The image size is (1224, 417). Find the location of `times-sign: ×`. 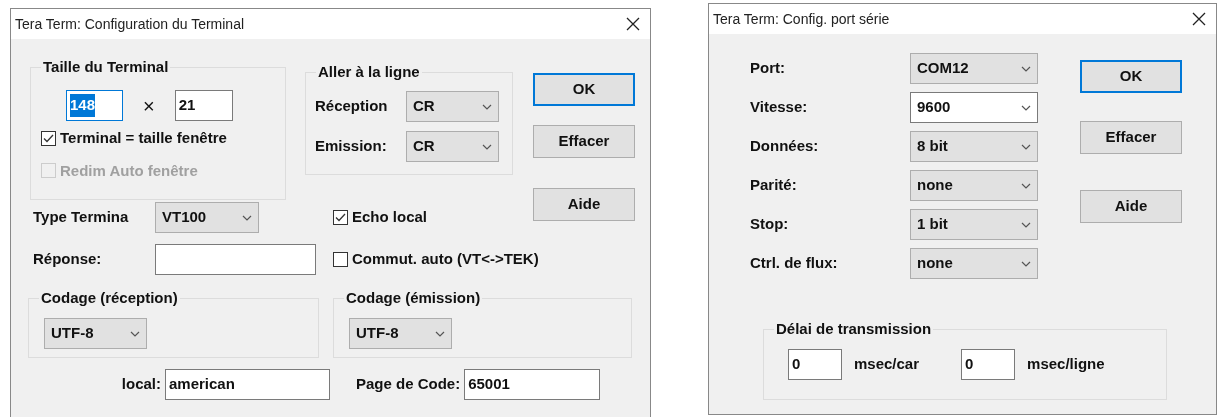

times-sign: × is located at coordinates (149, 106).